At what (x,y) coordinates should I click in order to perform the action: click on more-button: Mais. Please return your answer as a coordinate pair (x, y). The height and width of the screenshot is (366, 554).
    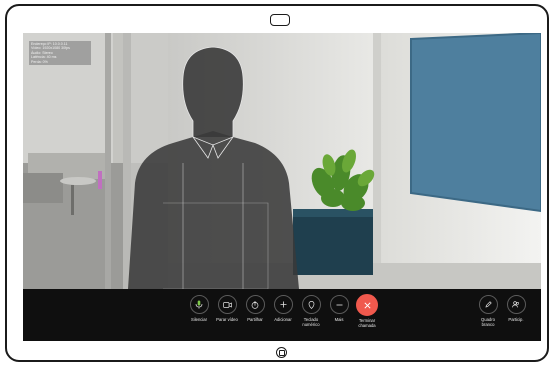
    Looking at the image, I should click on (339, 315).